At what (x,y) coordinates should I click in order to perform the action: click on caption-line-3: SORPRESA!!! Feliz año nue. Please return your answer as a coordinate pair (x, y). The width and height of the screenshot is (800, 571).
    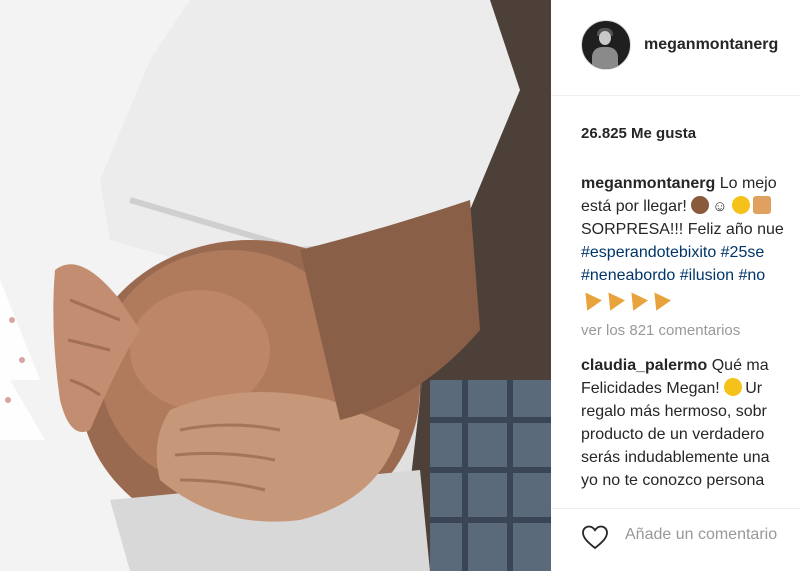
    Looking at the image, I should click on (682, 229).